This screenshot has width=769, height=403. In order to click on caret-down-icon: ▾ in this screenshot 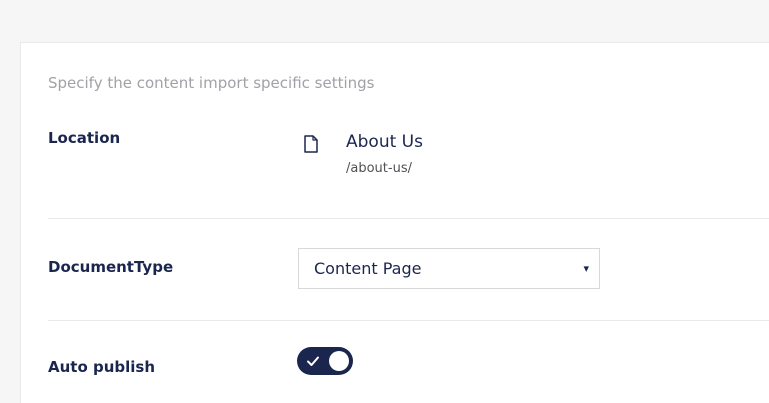, I will do `click(586, 268)`.